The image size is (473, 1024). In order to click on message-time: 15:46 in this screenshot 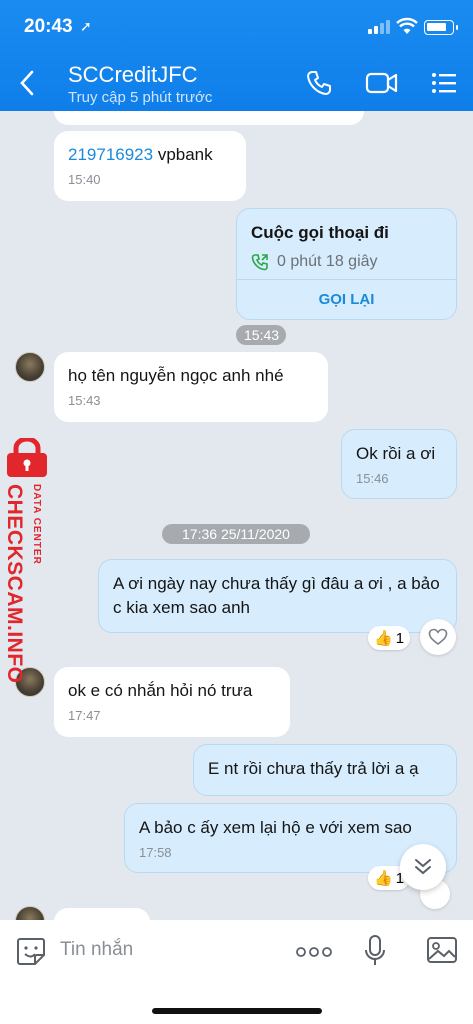, I will do `click(372, 478)`.